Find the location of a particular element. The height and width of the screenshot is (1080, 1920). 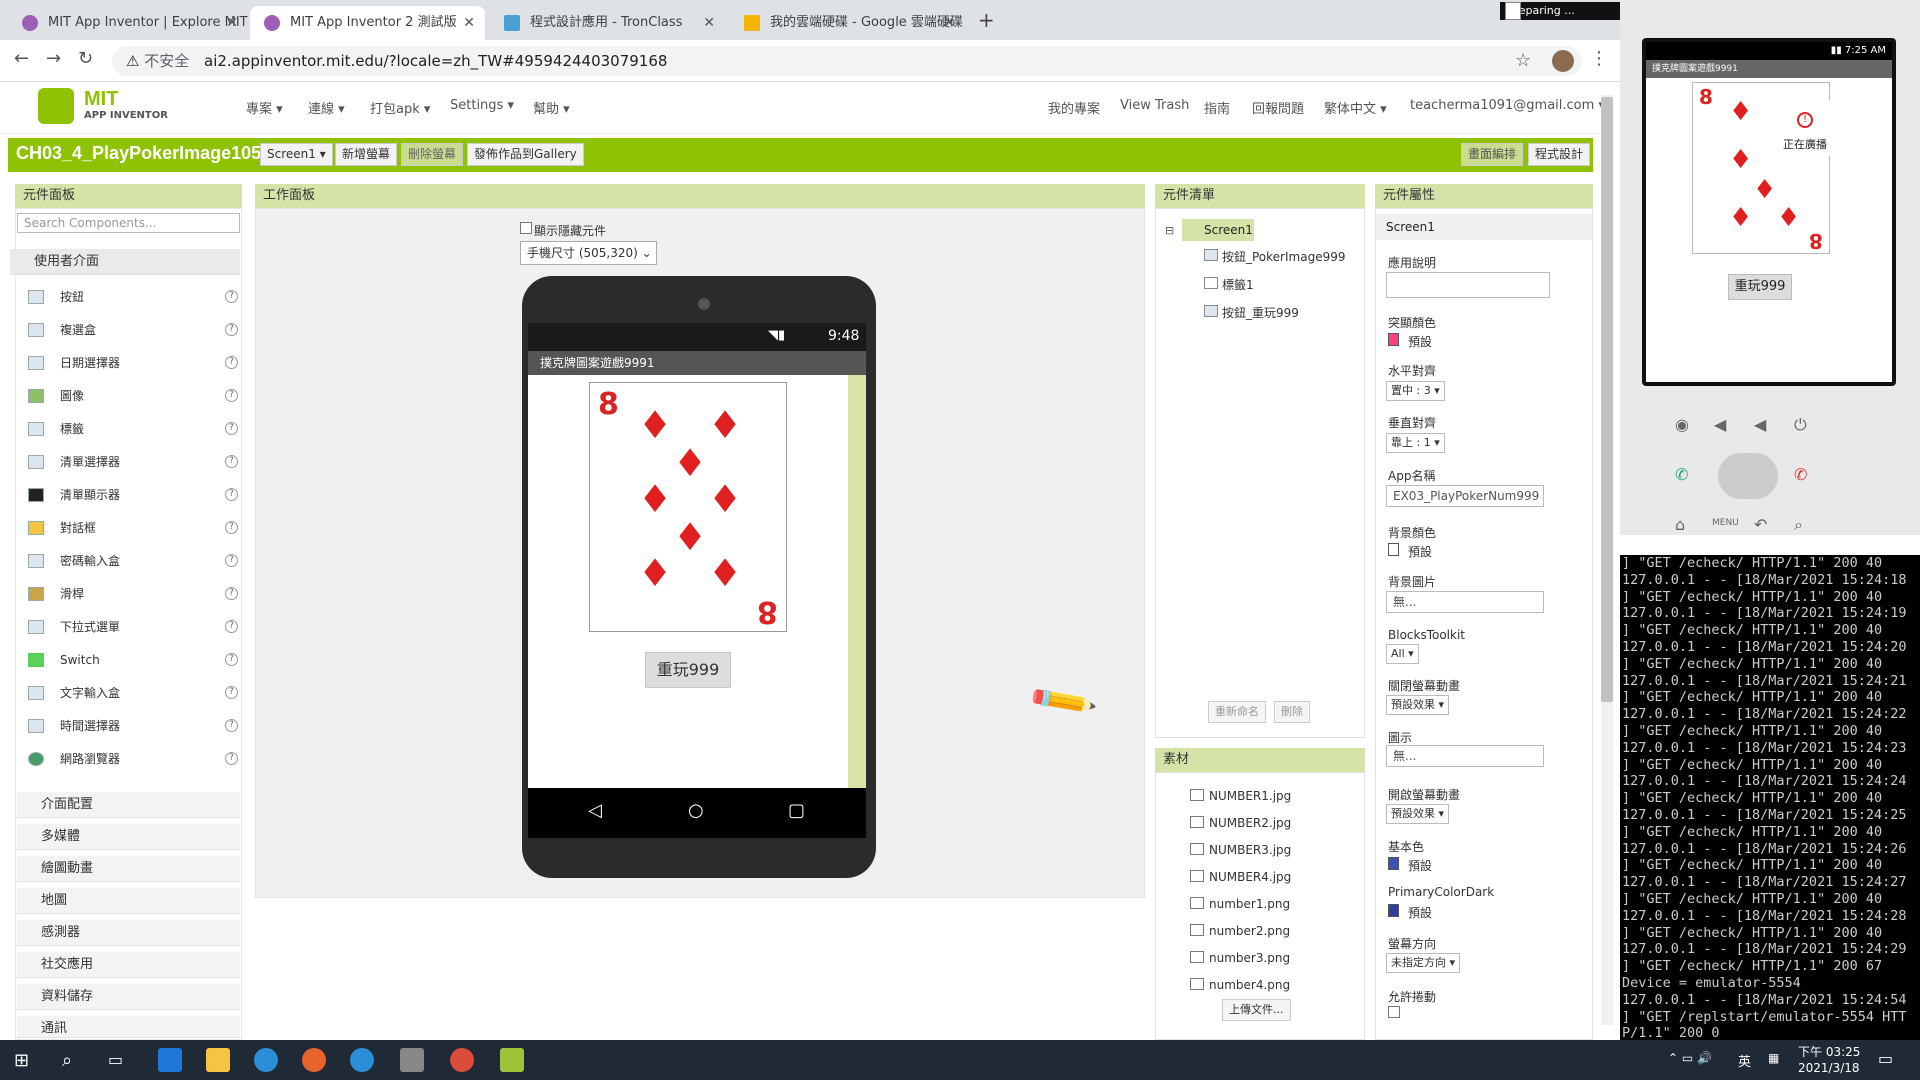

browser-tab: MIT App Inventor | Explore MIT ✕ is located at coordinates (128, 23).